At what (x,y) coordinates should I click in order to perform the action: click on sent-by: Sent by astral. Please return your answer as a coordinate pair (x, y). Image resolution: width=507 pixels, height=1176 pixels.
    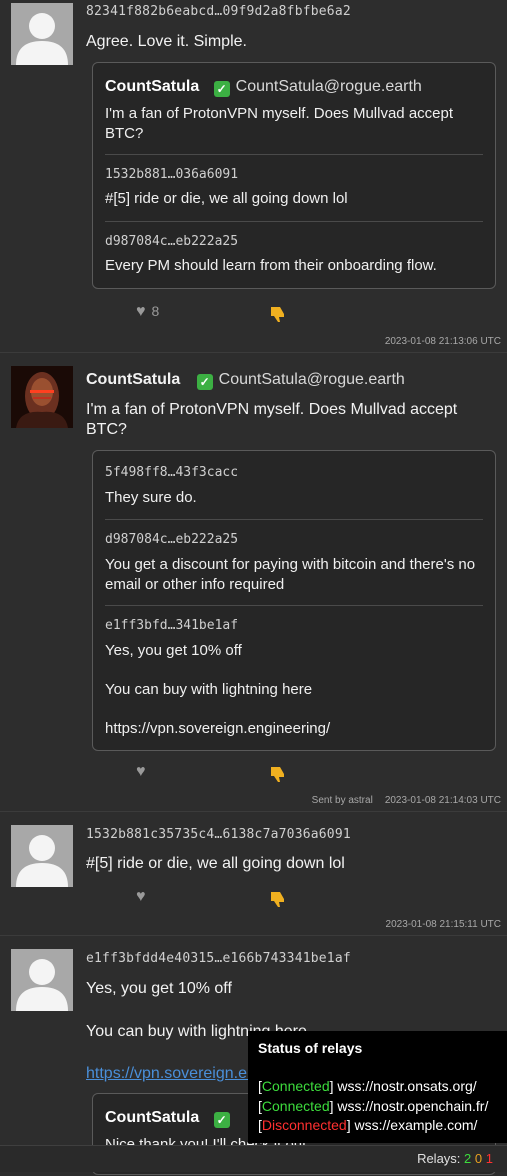
    Looking at the image, I should click on (342, 800).